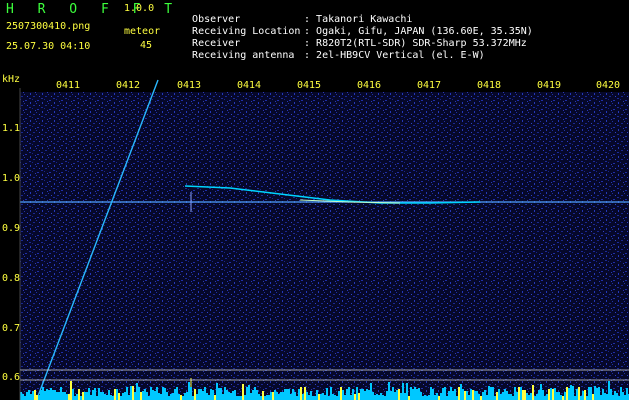  Describe the element at coordinates (608, 85) in the screenshot. I see `x-tick-label: 0420` at that location.